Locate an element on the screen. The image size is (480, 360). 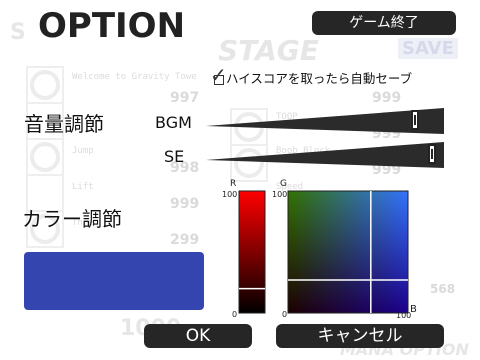
ok-button: OK is located at coordinates (198, 336).